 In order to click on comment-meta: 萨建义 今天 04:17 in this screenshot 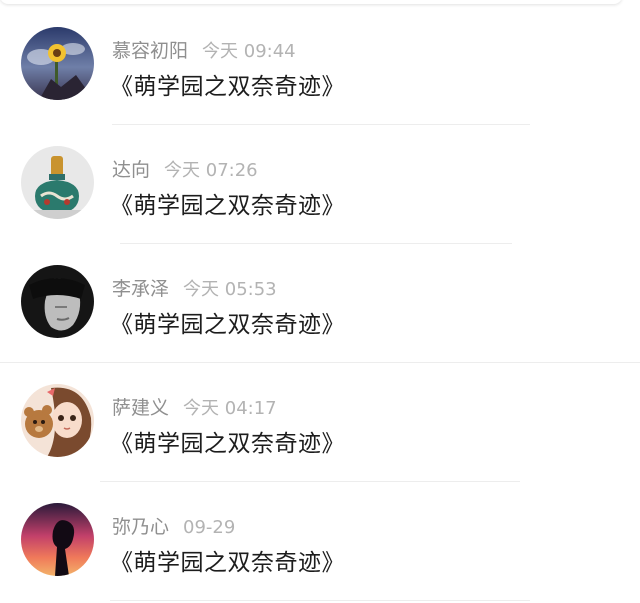, I will do `click(194, 406)`.